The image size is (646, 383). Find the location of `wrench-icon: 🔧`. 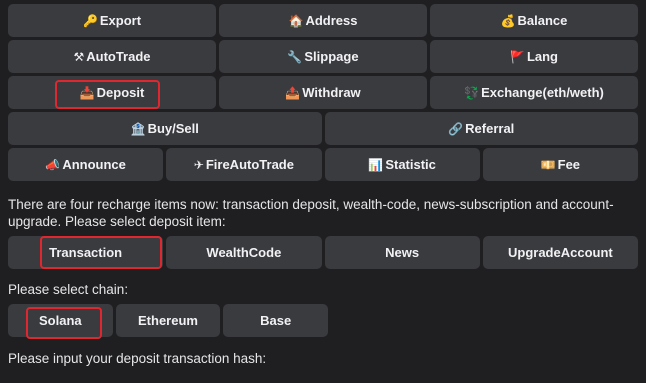

wrench-icon: 🔧 is located at coordinates (295, 56).